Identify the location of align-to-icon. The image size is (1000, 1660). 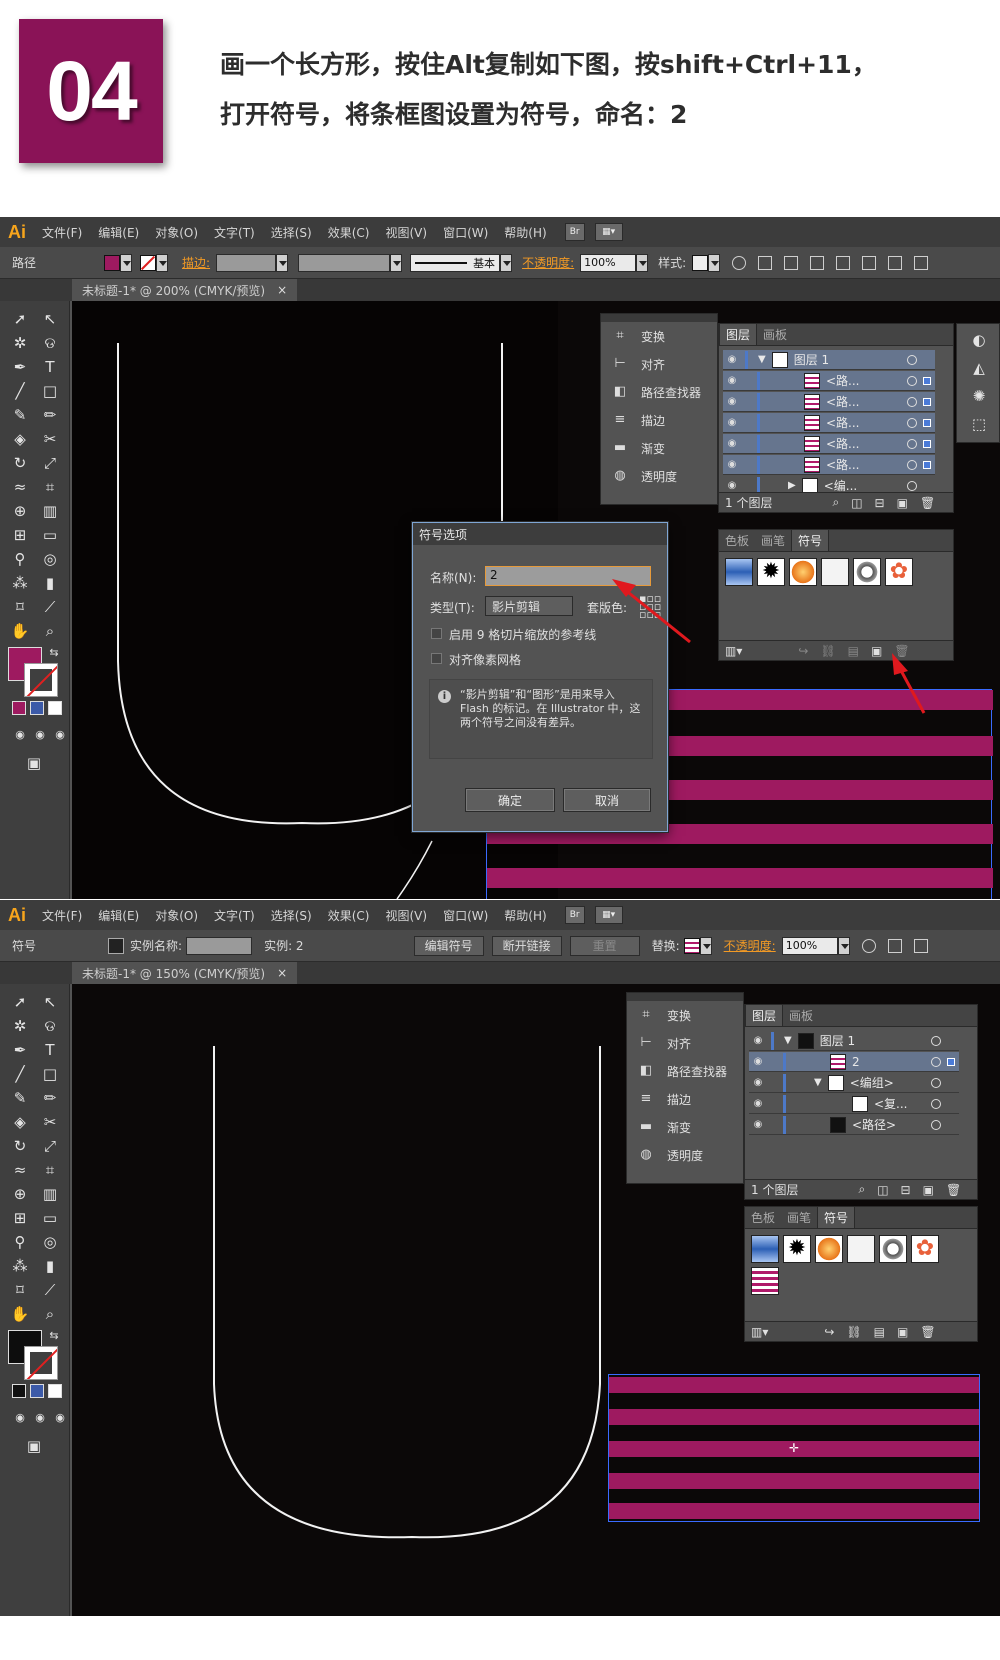
(894, 945).